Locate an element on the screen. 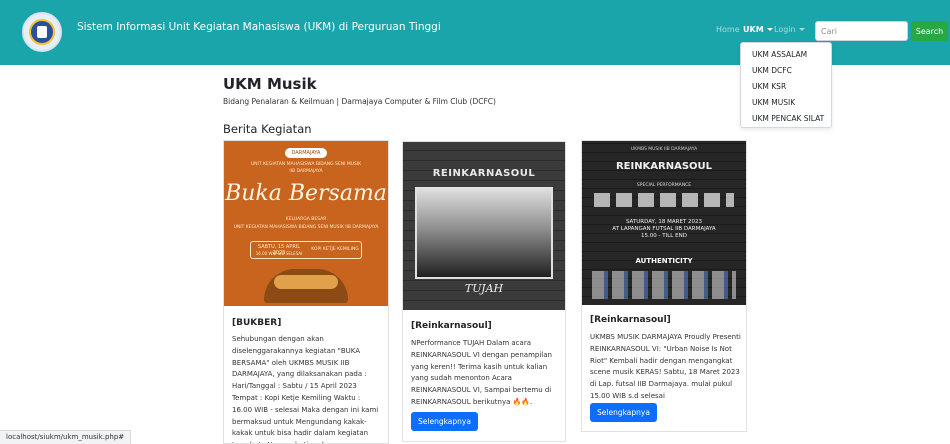  search-input is located at coordinates (861, 31).